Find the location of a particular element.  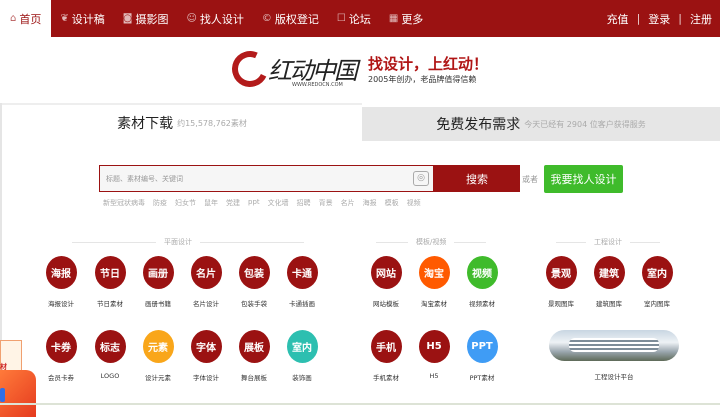

category-label: 淘宝素材 is located at coordinates (434, 304).